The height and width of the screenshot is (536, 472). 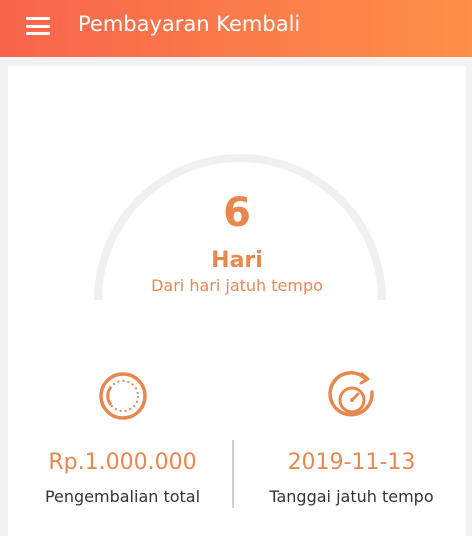 I want to click on hamburger-menu-icon, so click(x=39, y=26).